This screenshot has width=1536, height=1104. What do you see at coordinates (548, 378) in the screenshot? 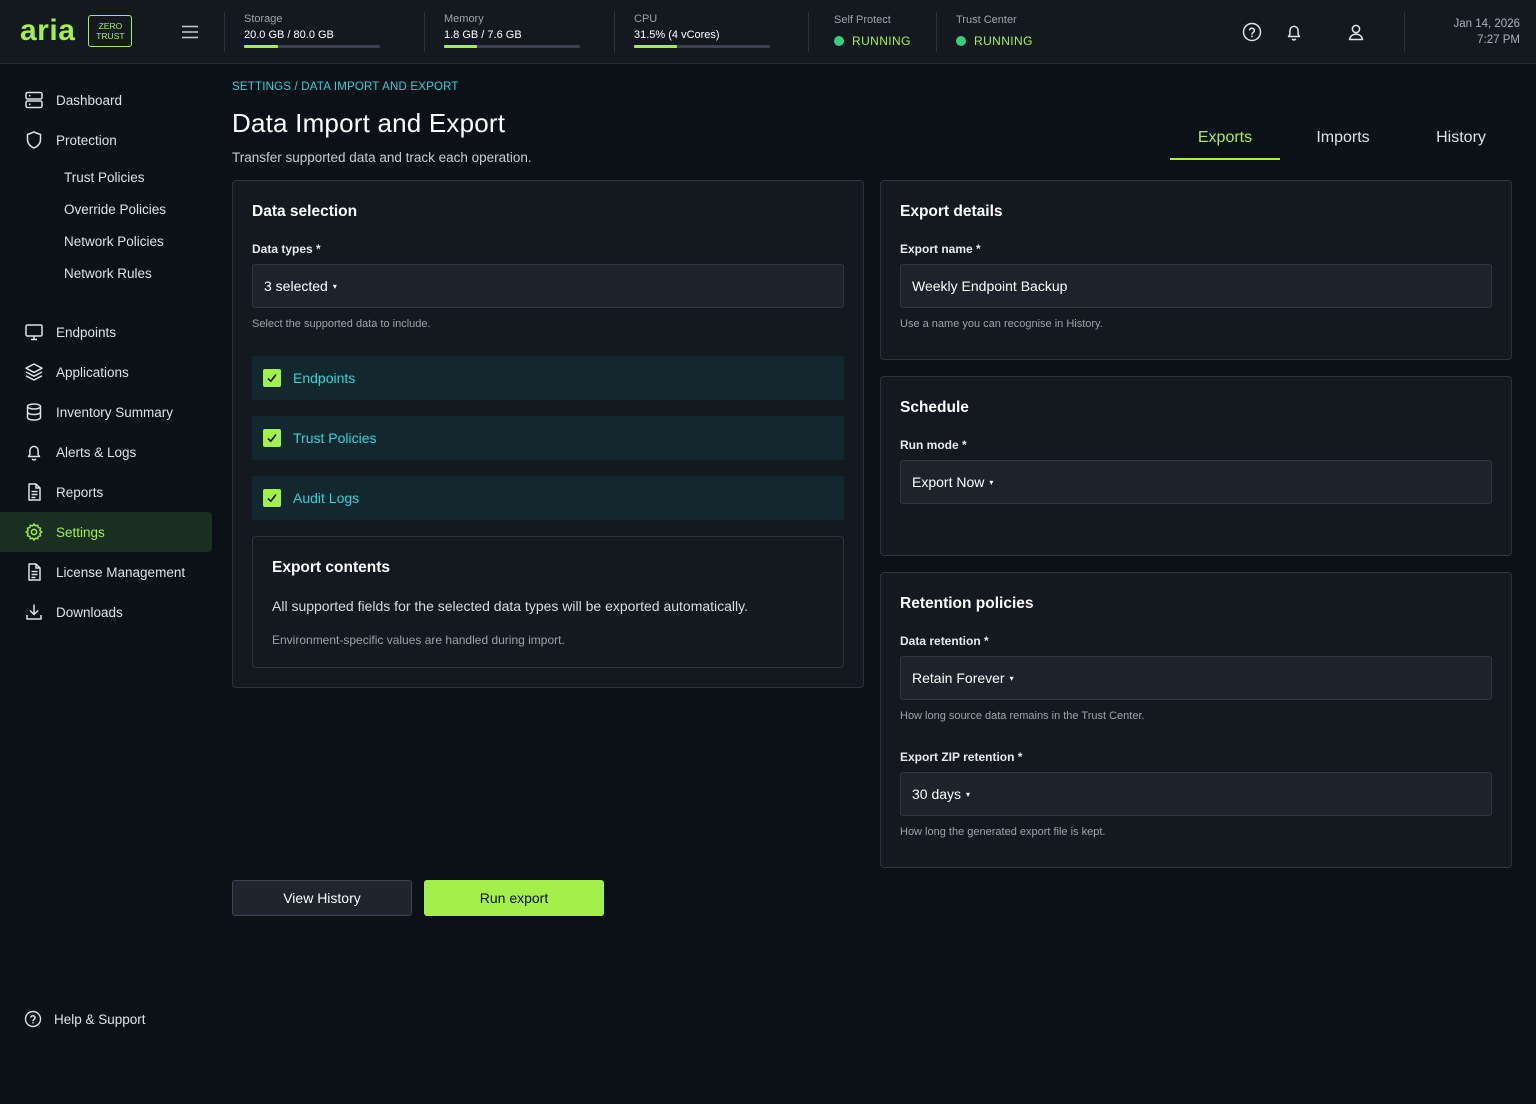
I see `option-endpoints: Endpoints` at bounding box center [548, 378].